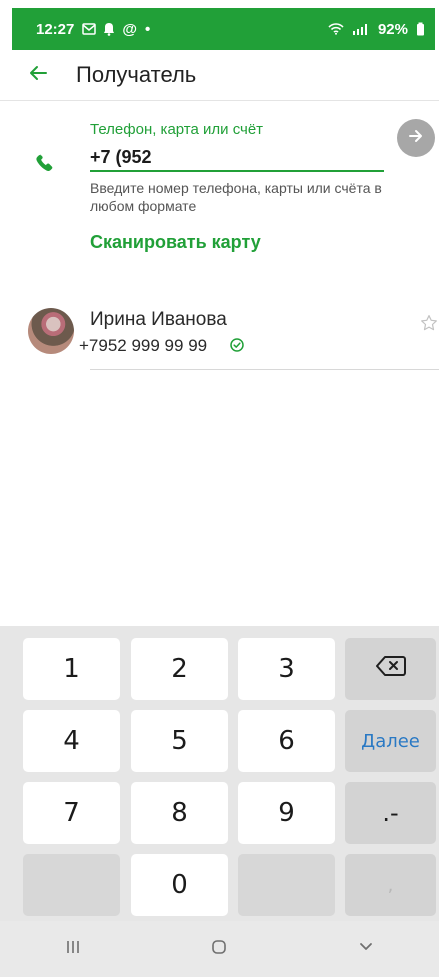 The height and width of the screenshot is (977, 439). What do you see at coordinates (179, 813) in the screenshot?
I see `key-8: 8` at bounding box center [179, 813].